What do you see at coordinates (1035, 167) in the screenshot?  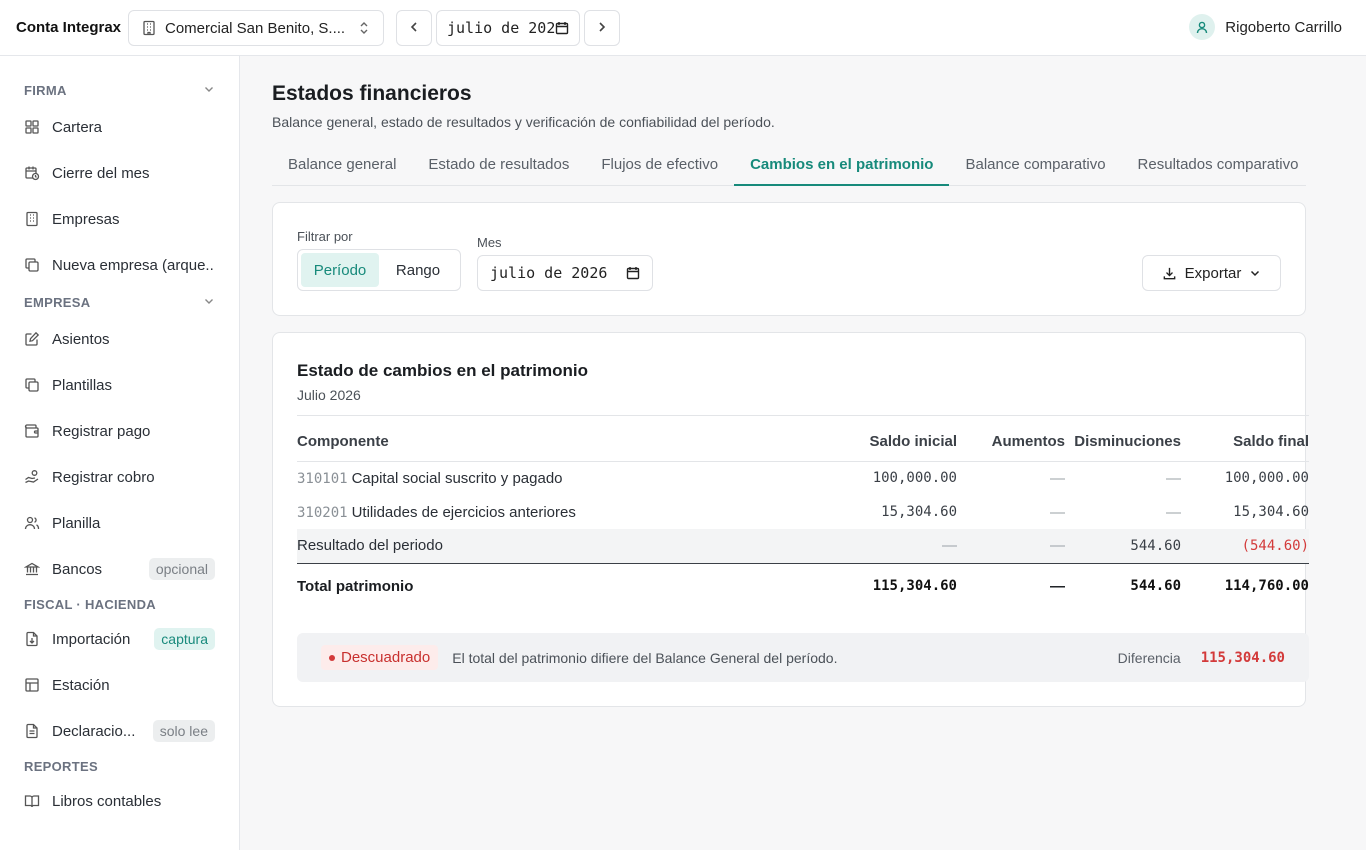 I see `tab-balance-comparativo: Balance comparativo` at bounding box center [1035, 167].